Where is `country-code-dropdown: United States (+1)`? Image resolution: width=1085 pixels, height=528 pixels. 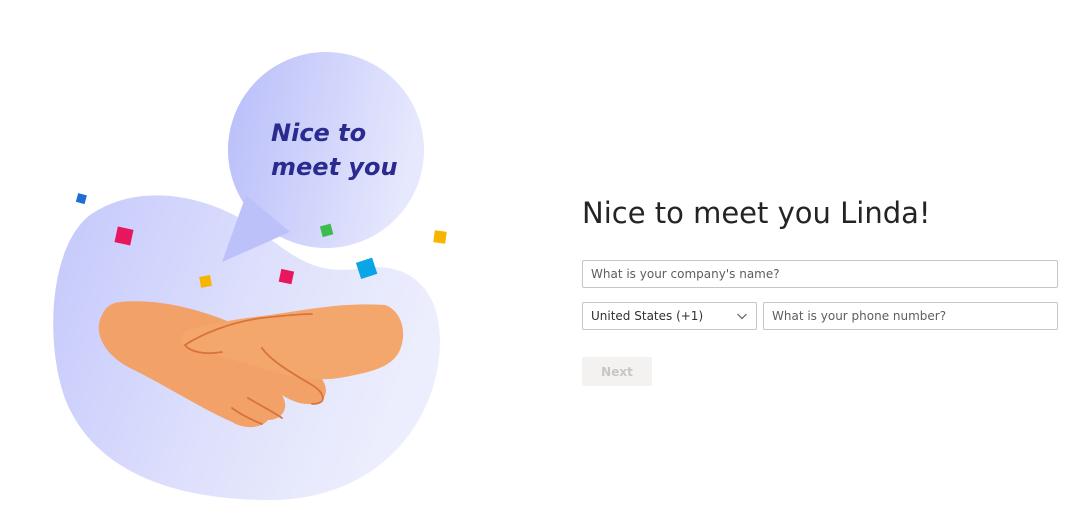 country-code-dropdown: United States (+1) is located at coordinates (669, 316).